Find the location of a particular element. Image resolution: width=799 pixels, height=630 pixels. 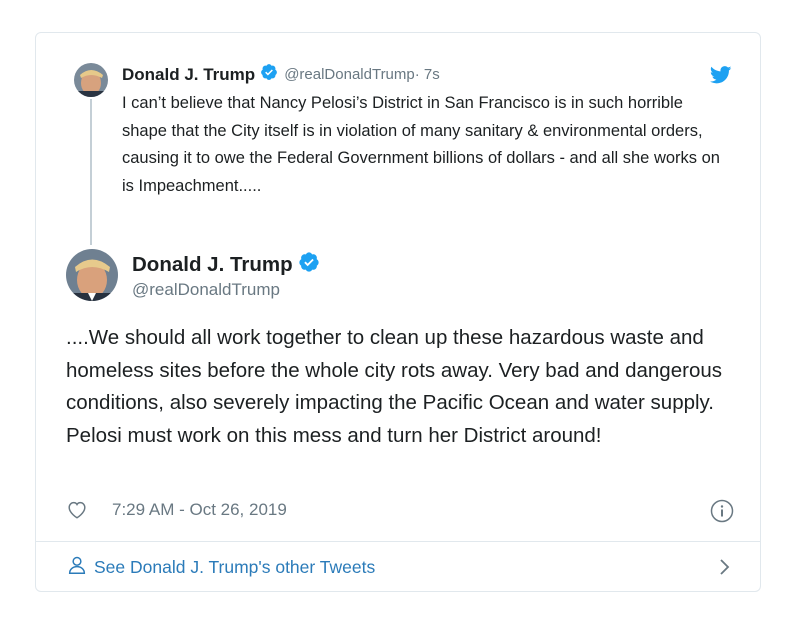

thread-connector-line is located at coordinates (91, 172).